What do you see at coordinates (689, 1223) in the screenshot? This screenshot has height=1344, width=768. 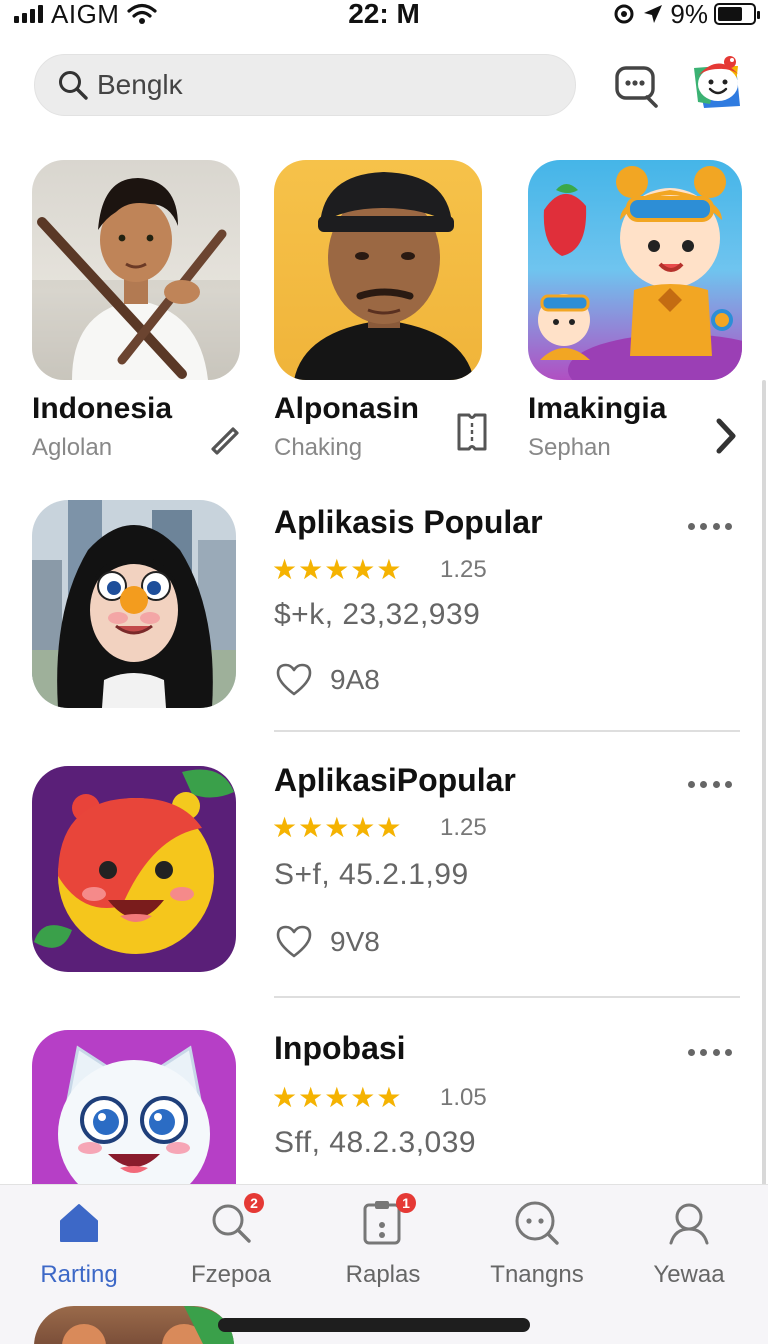 I see `profile-icon` at bounding box center [689, 1223].